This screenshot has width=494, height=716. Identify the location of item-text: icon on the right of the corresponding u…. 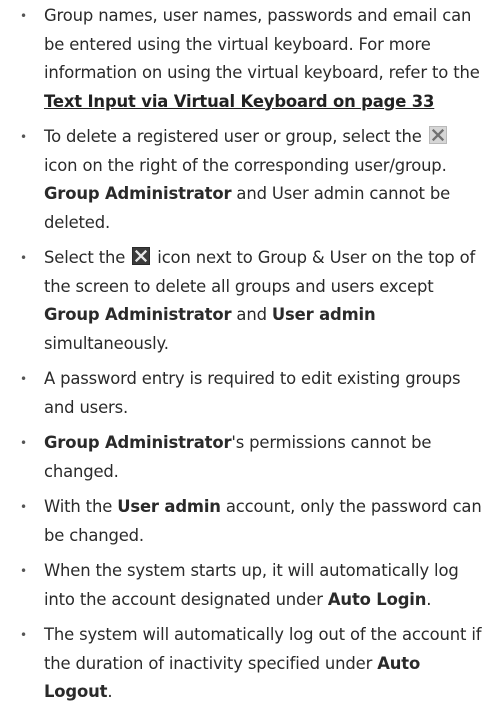
(245, 165).